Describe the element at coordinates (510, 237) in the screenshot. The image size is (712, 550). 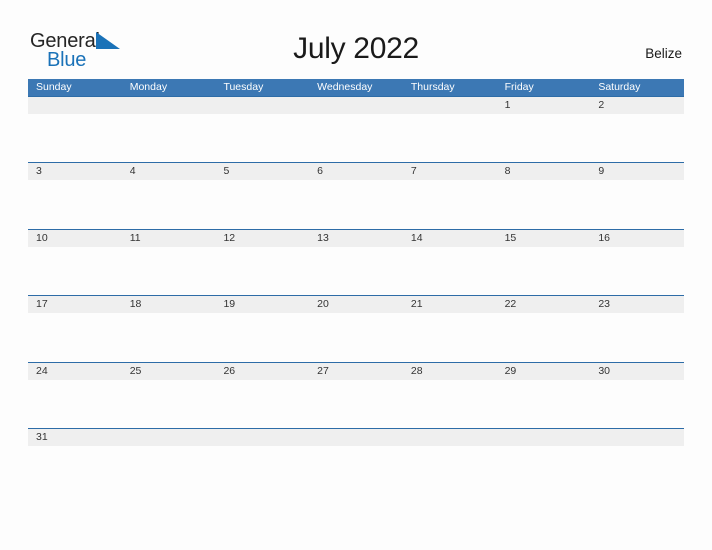
I see `day-number: 15` at that location.